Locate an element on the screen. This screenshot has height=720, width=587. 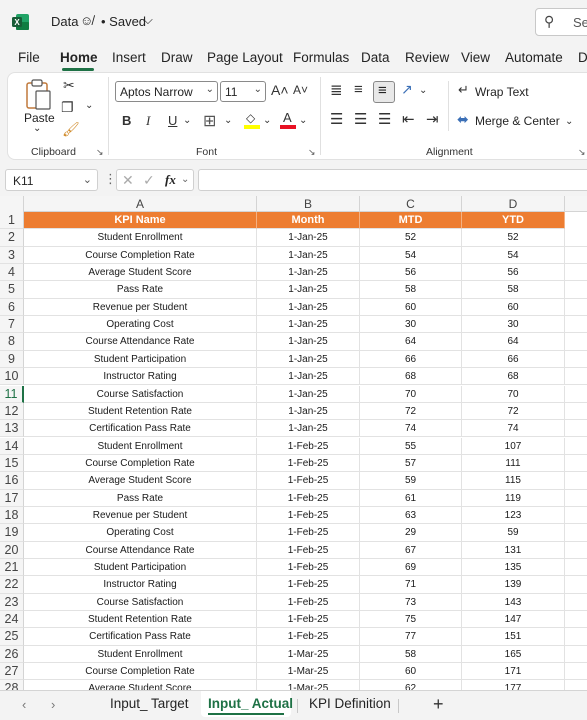
table-cell-col-a: Student Participation is located at coordinates (140, 568).